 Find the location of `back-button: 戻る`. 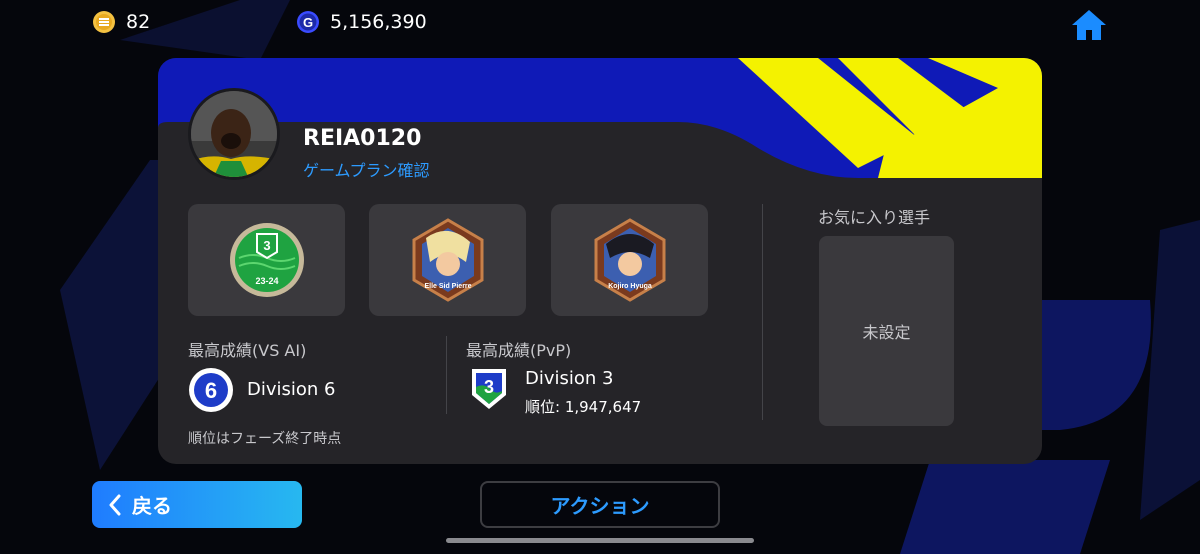

back-button: 戻る is located at coordinates (197, 504).